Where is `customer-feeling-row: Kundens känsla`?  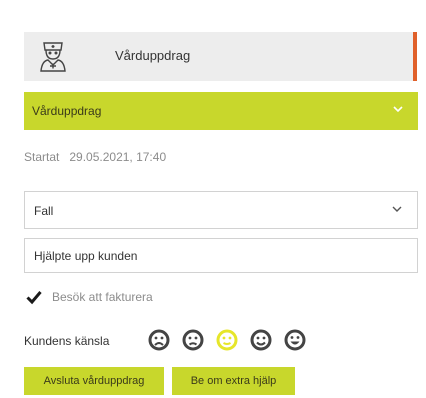
customer-feeling-row: Kundens känsla is located at coordinates (194, 341).